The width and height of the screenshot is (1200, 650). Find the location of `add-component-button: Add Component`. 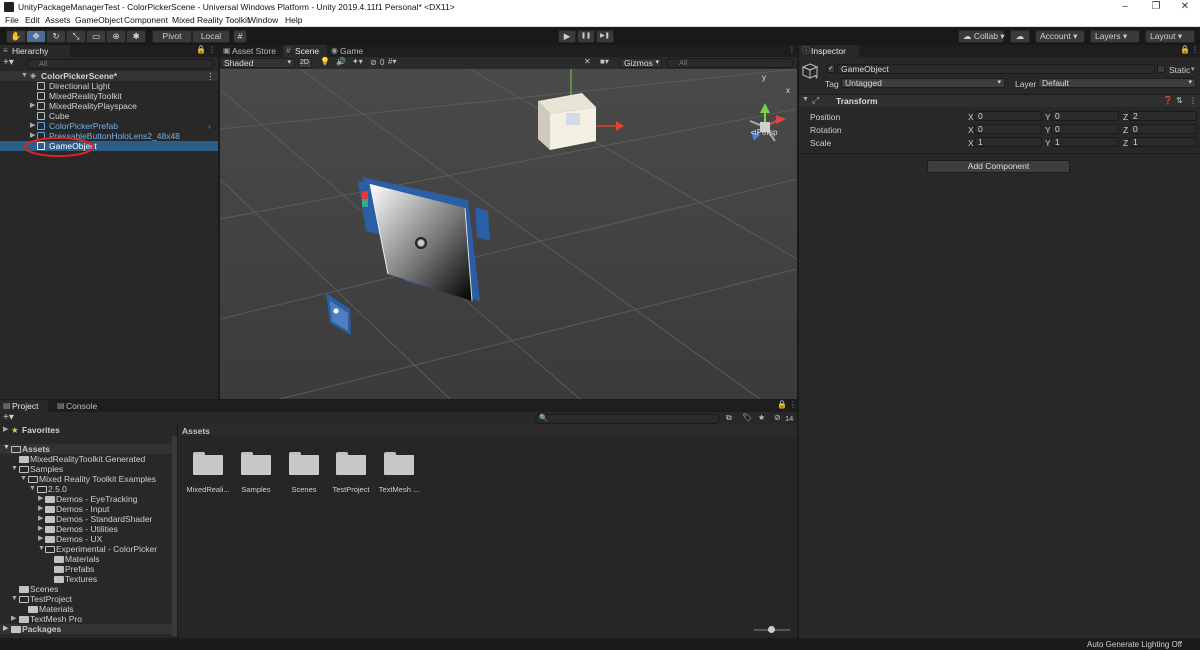

add-component-button: Add Component is located at coordinates (998, 166).